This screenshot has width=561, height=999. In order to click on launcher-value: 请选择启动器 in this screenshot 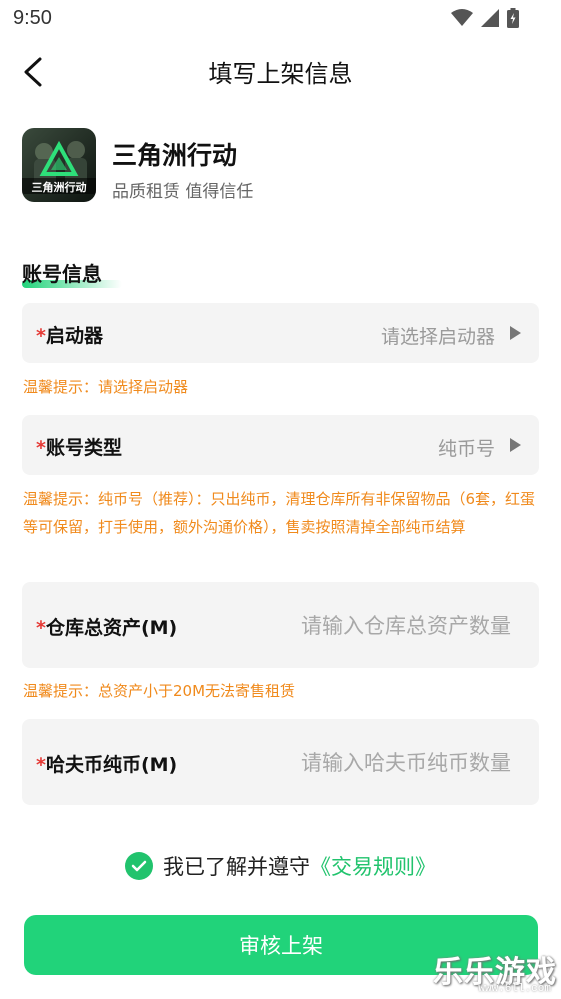, I will do `click(437, 337)`.